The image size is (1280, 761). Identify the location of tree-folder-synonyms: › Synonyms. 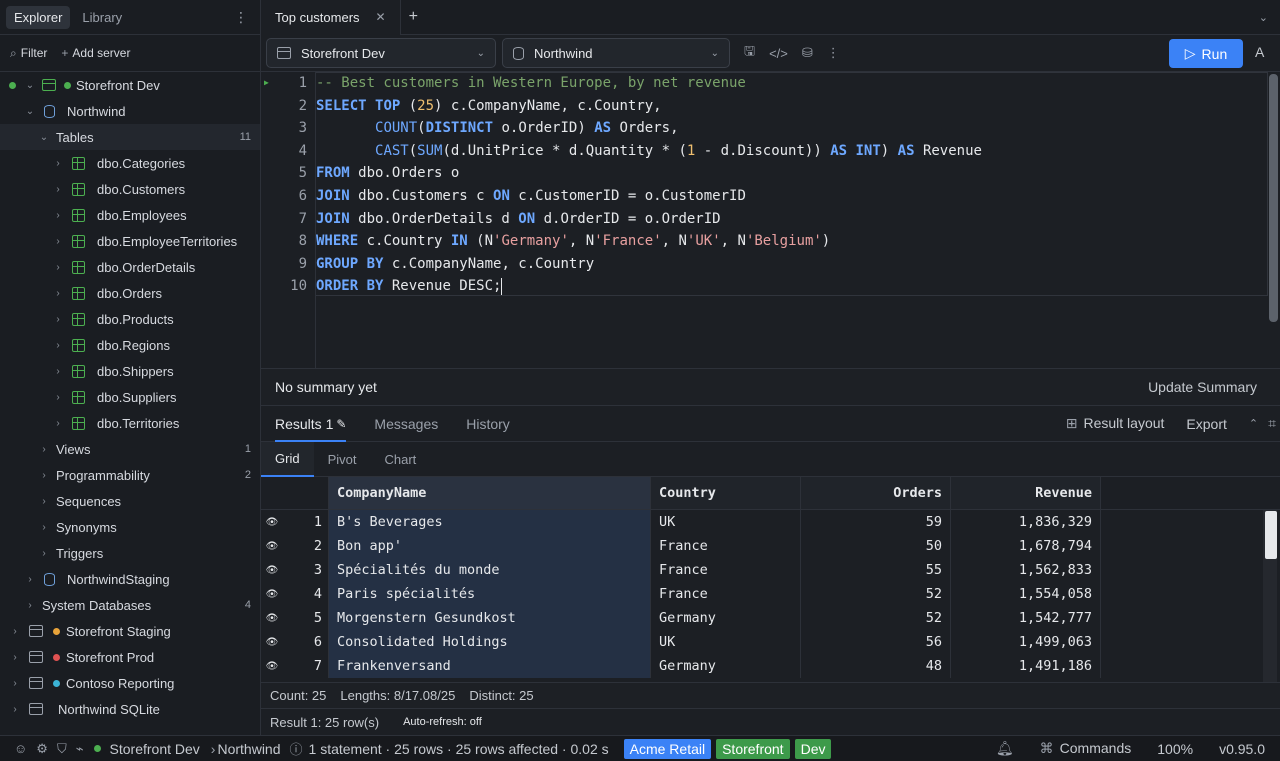
(130, 527).